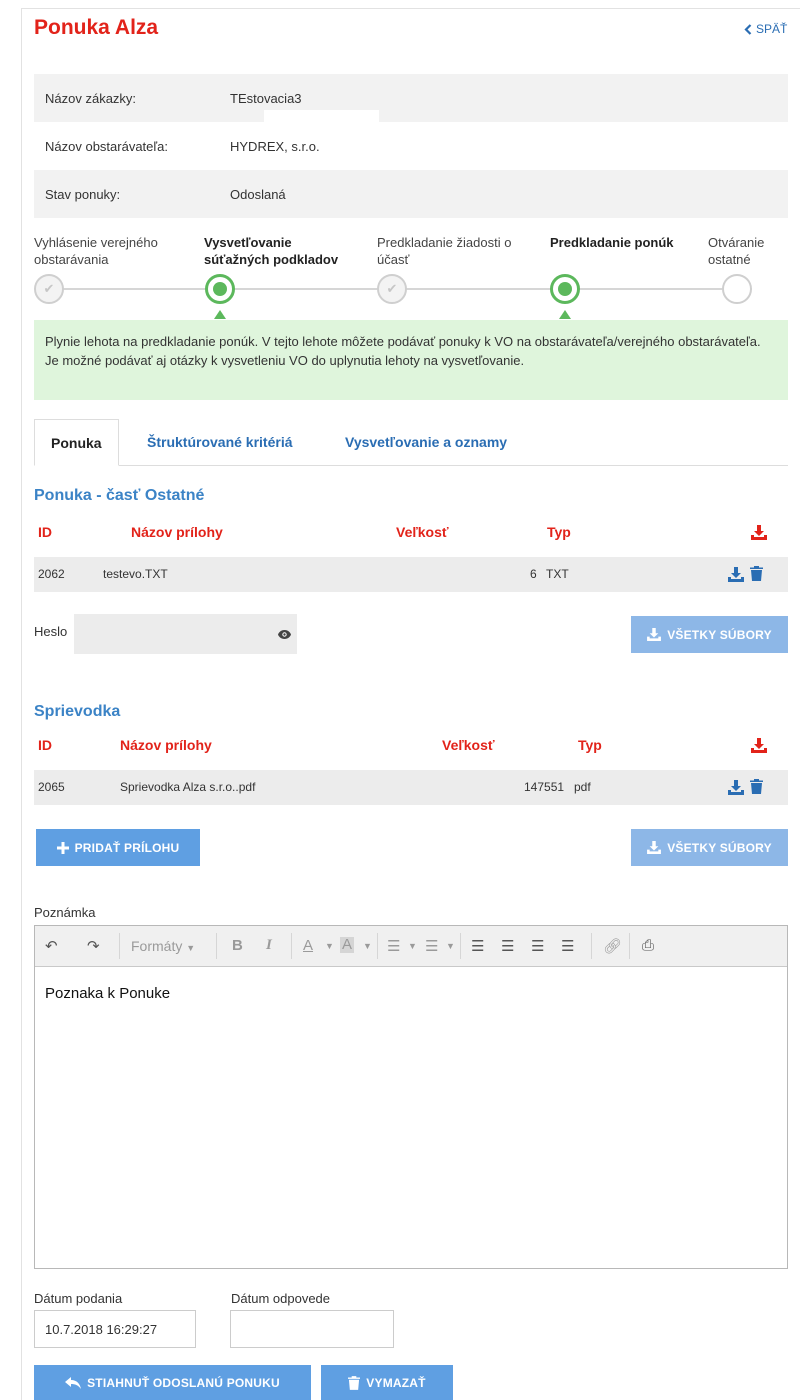  I want to click on bold-icon: B, so click(237, 945).